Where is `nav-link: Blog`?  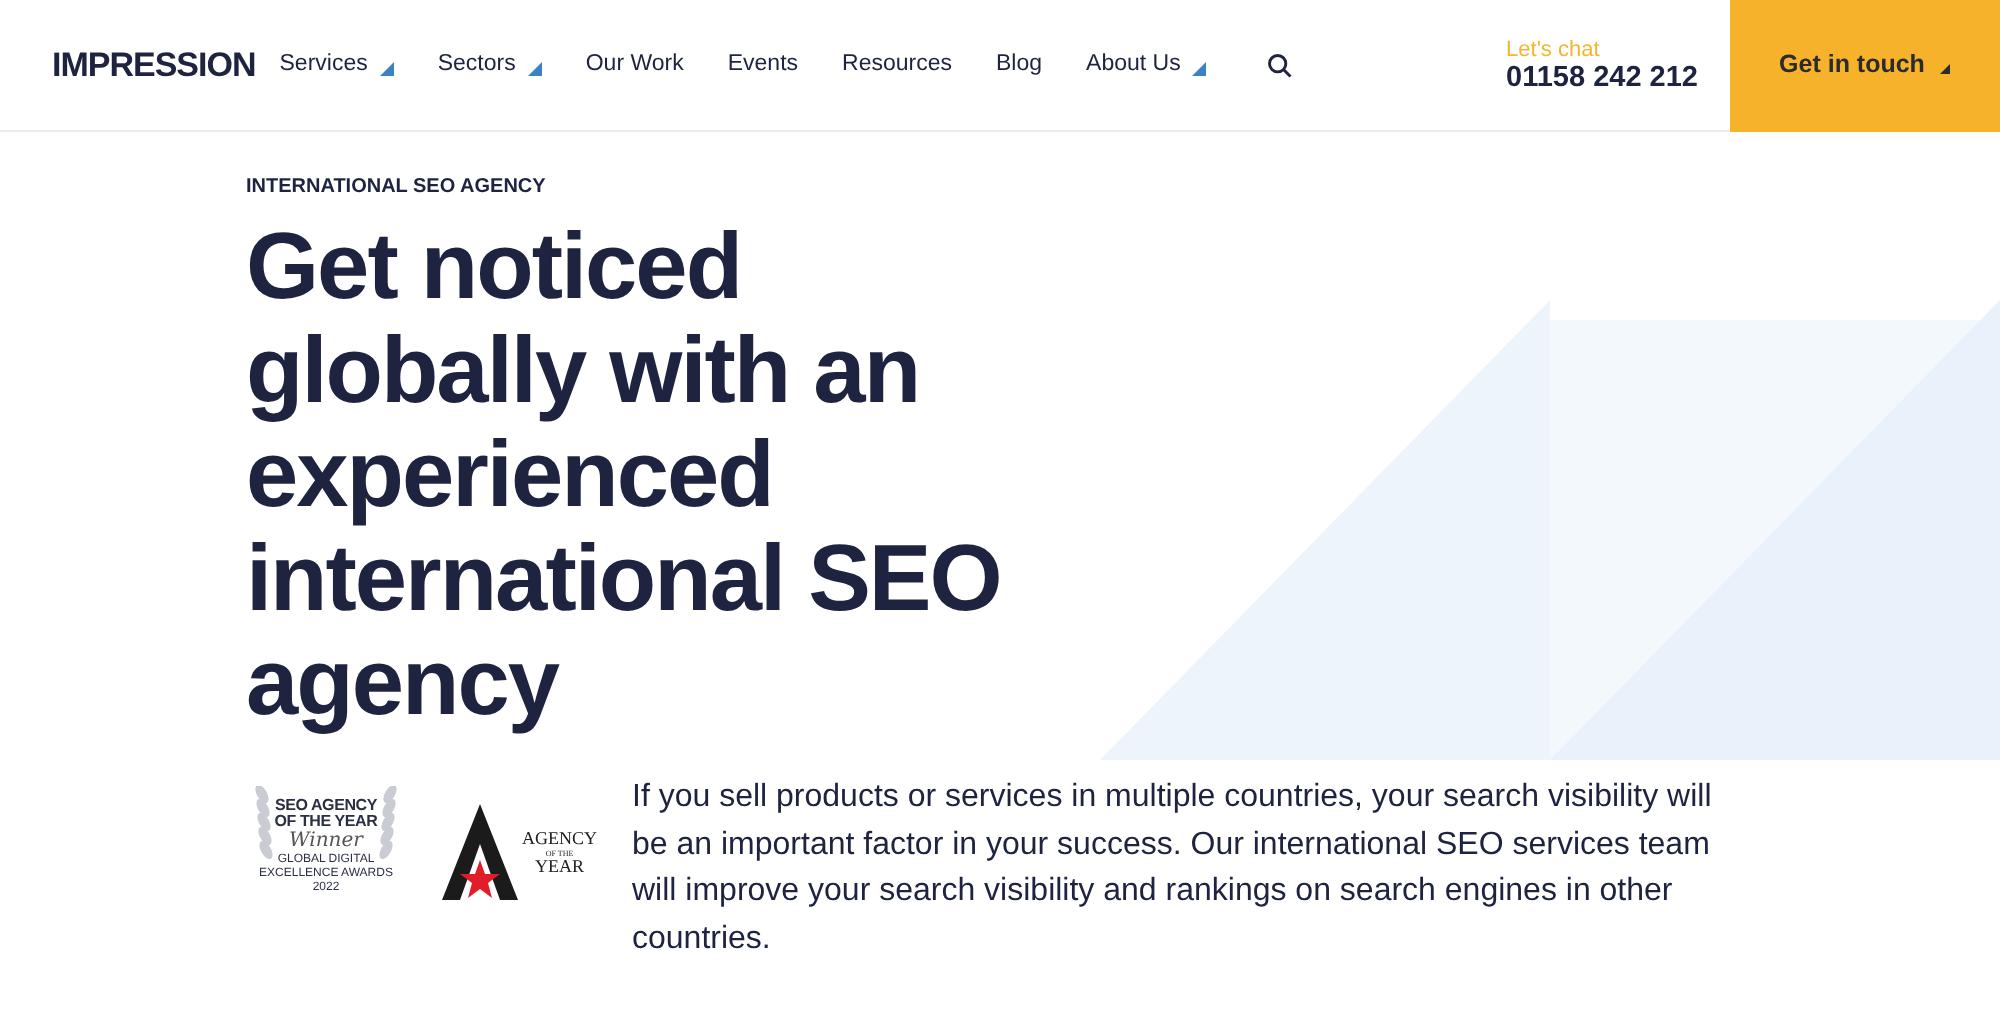 nav-link: Blog is located at coordinates (1019, 65).